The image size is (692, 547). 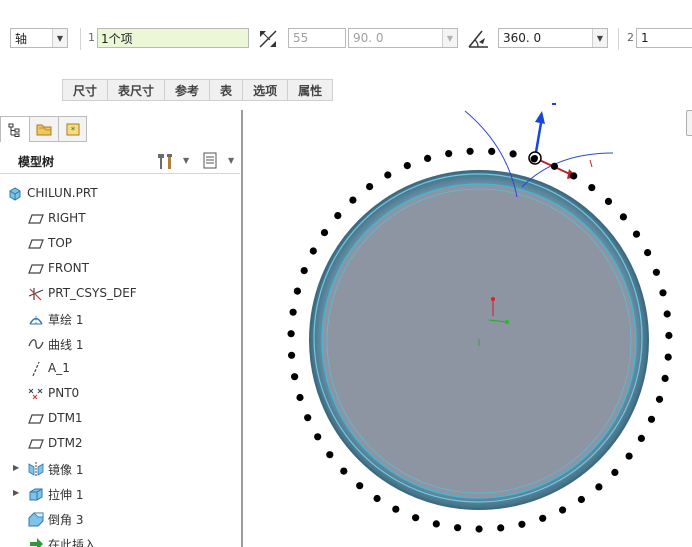 What do you see at coordinates (210, 161) in the screenshot?
I see `show-list-icon` at bounding box center [210, 161].